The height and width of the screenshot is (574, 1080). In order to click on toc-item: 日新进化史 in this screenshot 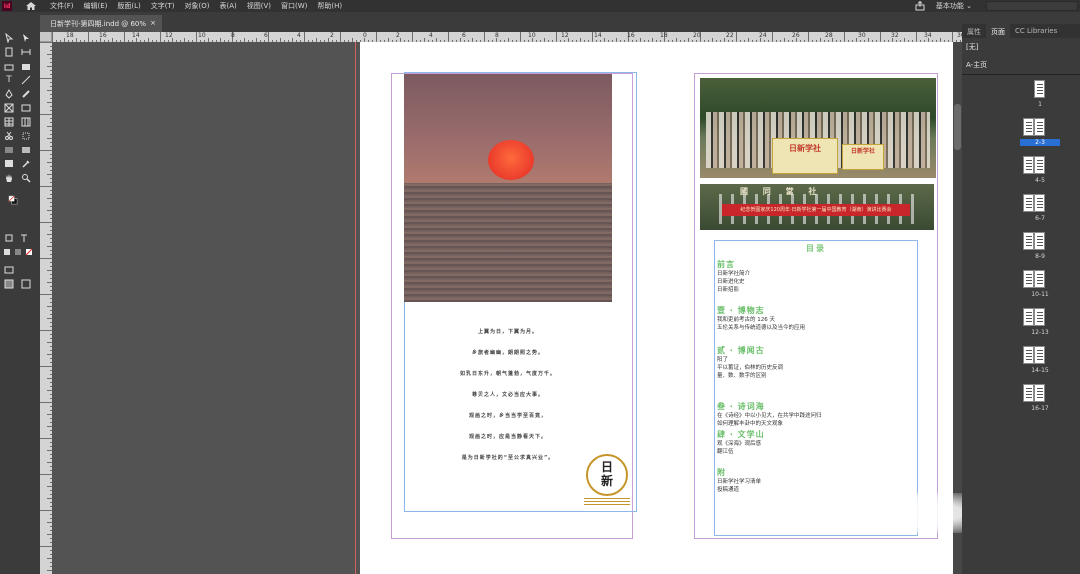, I will do `click(817, 282)`.